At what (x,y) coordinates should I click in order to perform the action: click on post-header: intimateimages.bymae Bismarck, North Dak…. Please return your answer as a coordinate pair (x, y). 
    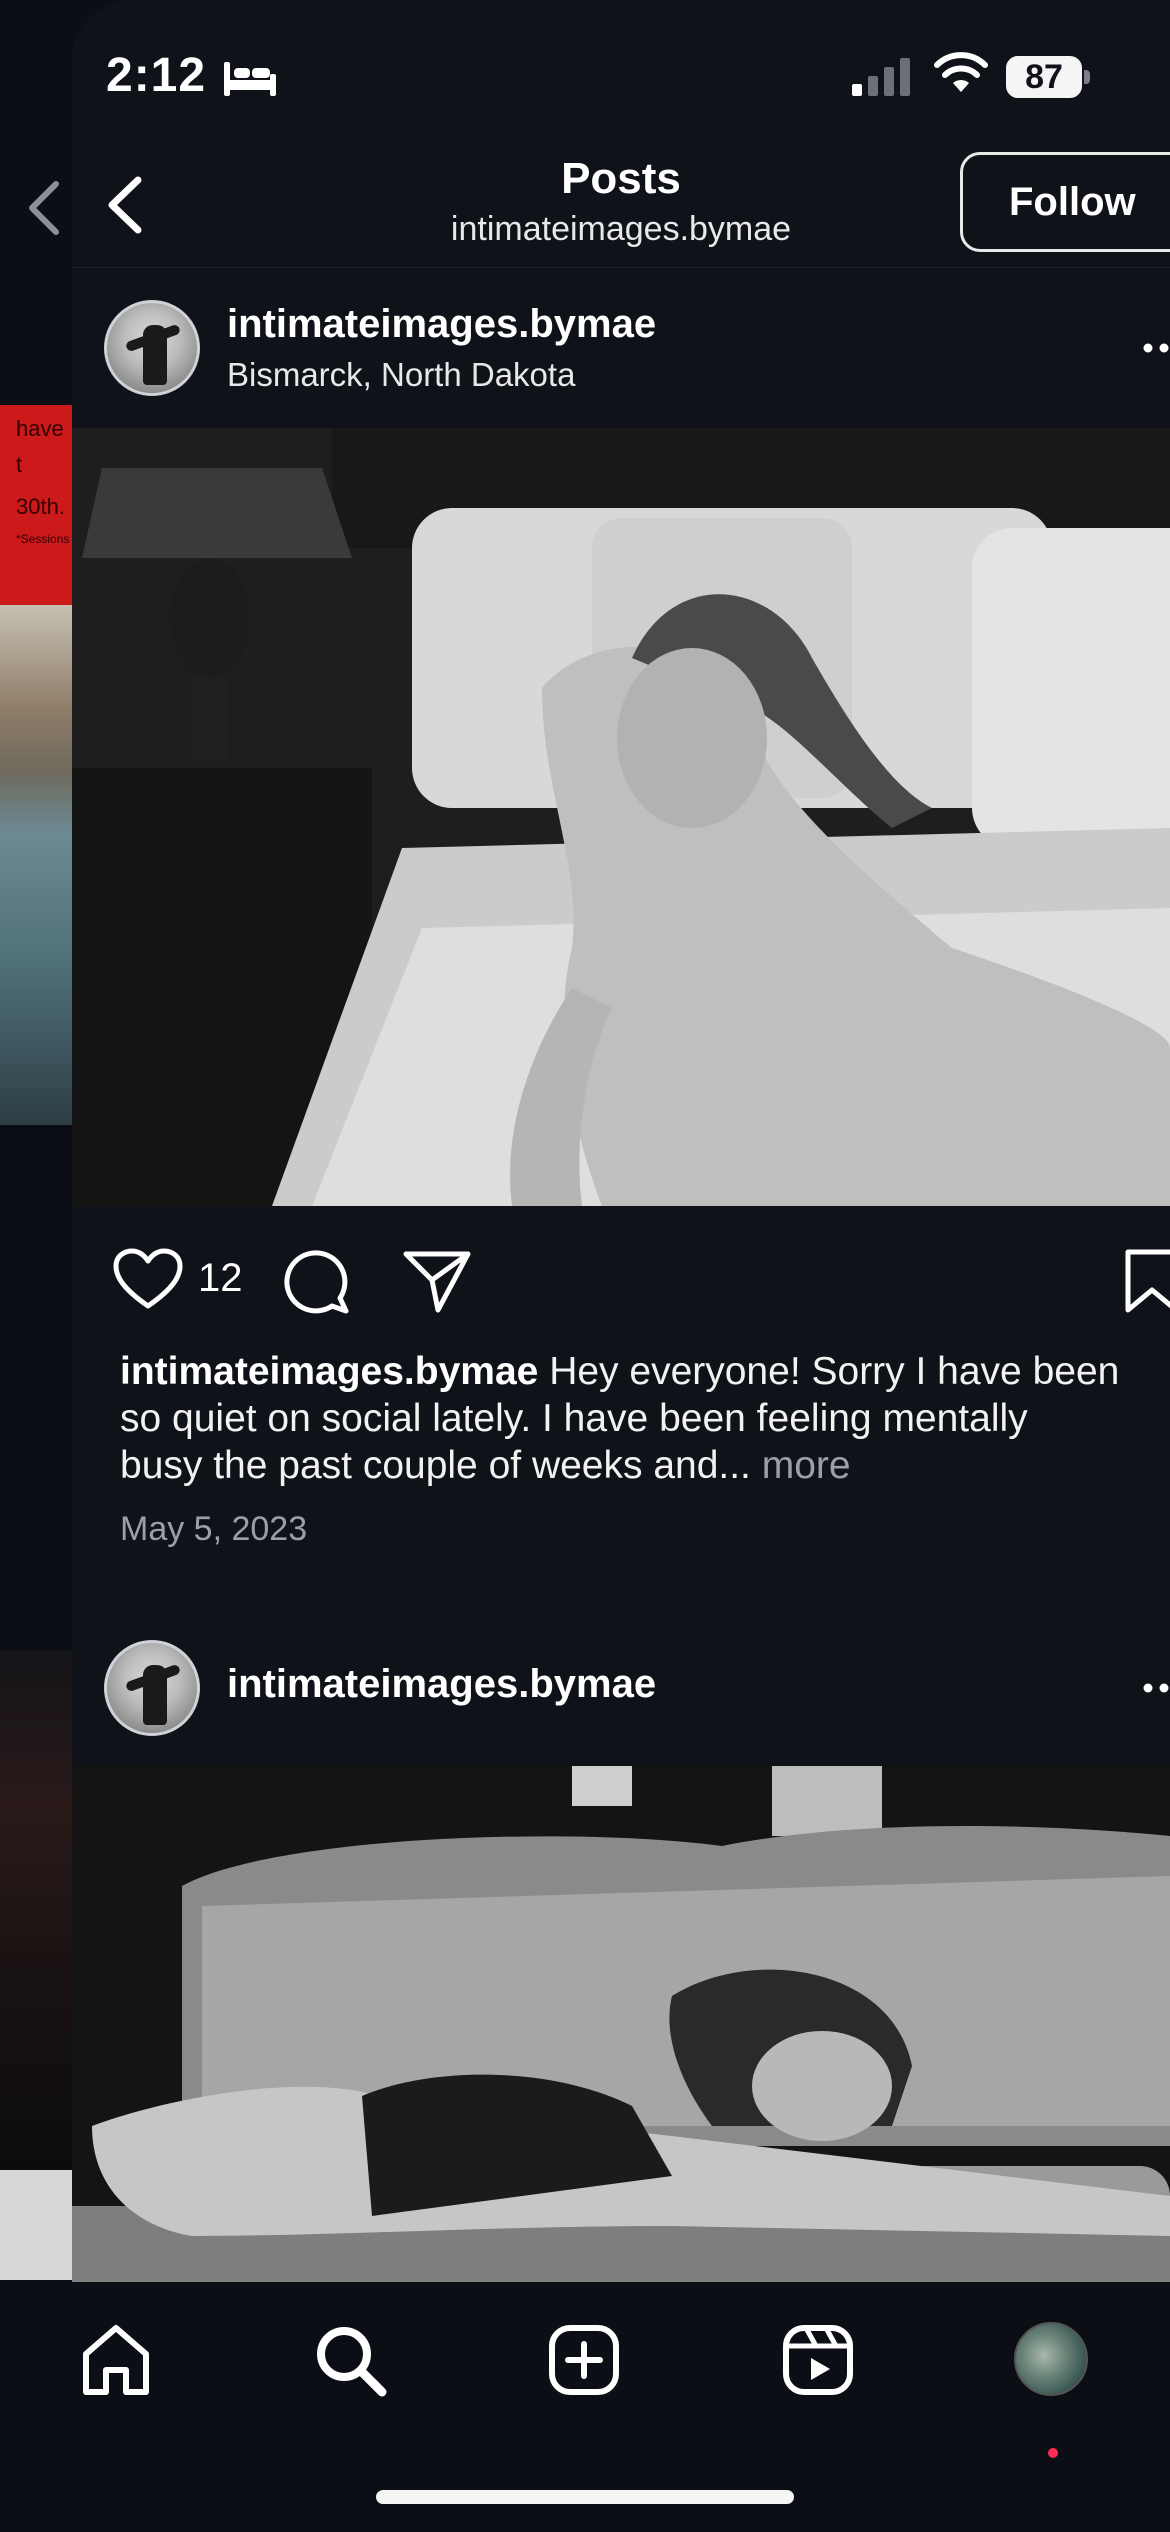
    Looking at the image, I should click on (621, 348).